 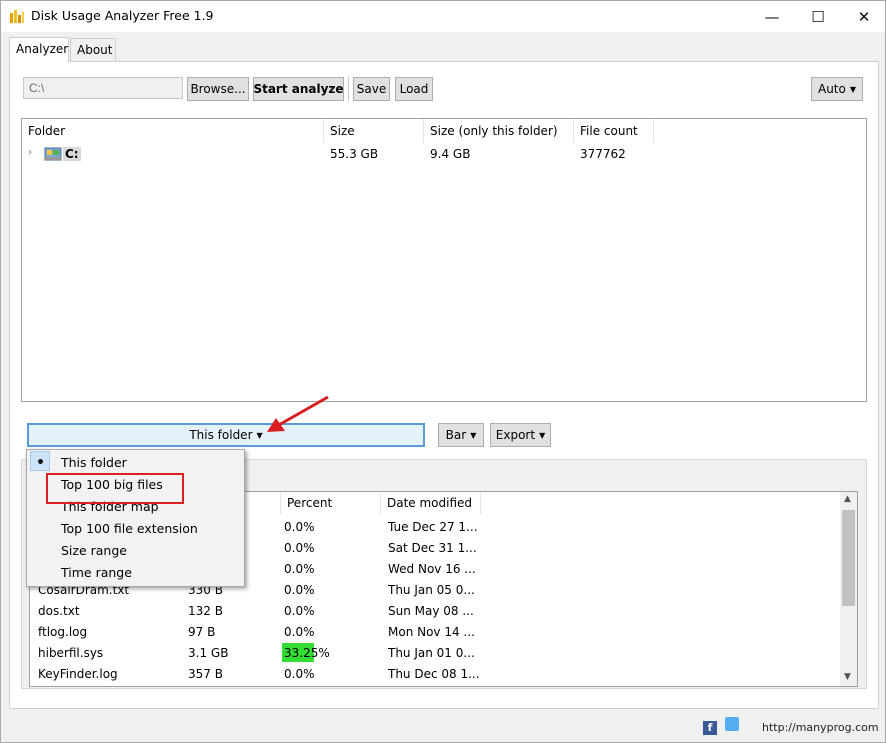 I want to click on facebook-icon: f, so click(x=710, y=728).